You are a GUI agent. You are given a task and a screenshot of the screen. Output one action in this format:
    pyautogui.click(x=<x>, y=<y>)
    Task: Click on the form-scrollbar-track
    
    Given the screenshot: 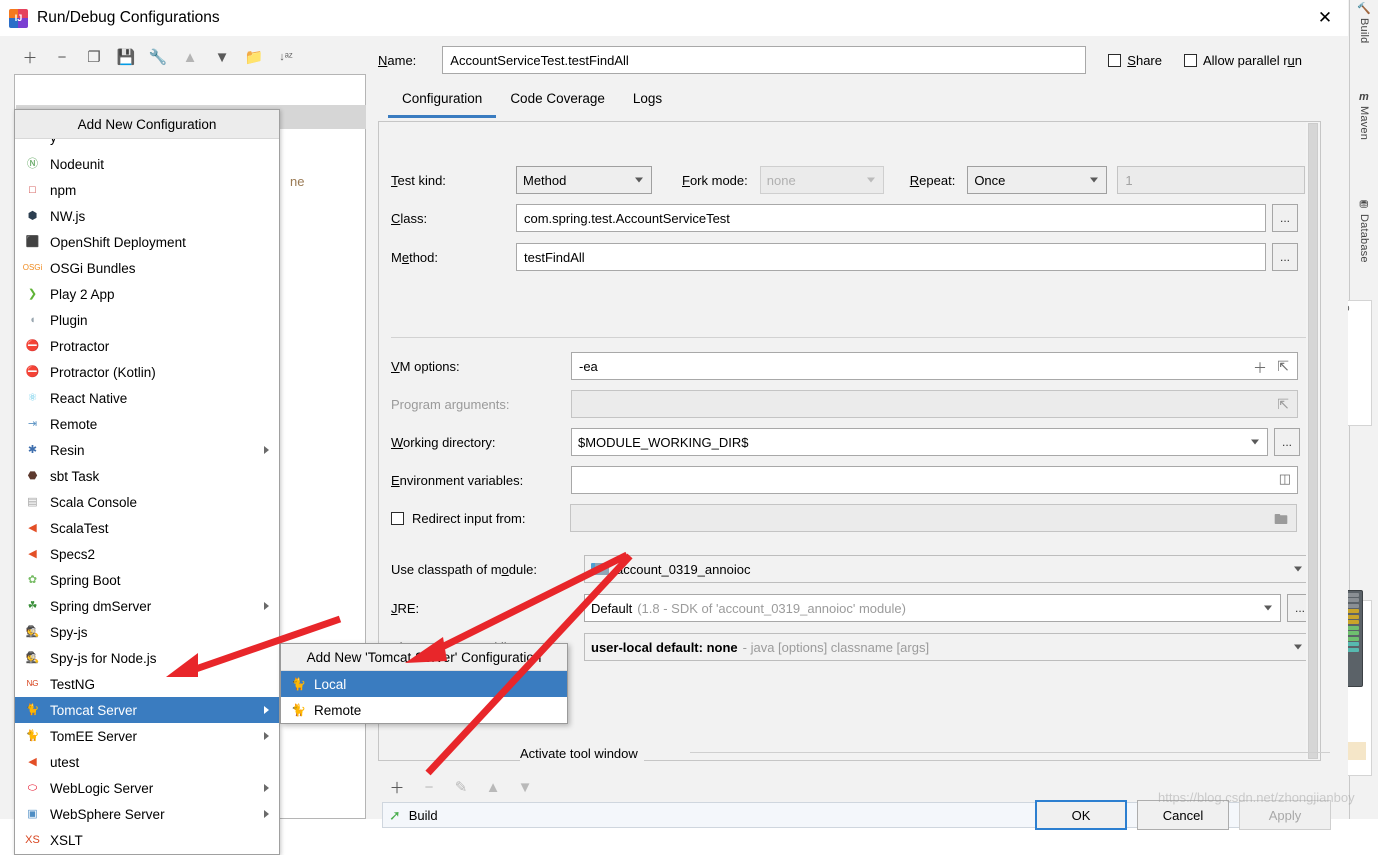 What is the action you would take?
    pyautogui.click(x=1313, y=441)
    